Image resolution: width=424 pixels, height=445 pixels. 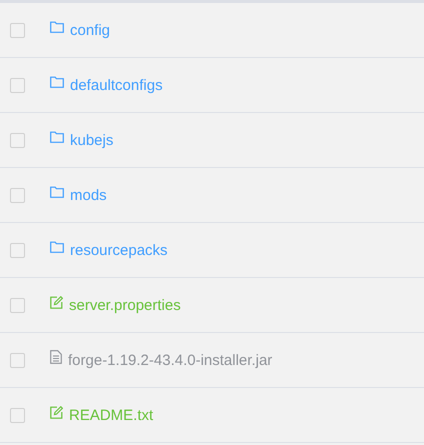 What do you see at coordinates (88, 195) in the screenshot?
I see `file-name-link: mods` at bounding box center [88, 195].